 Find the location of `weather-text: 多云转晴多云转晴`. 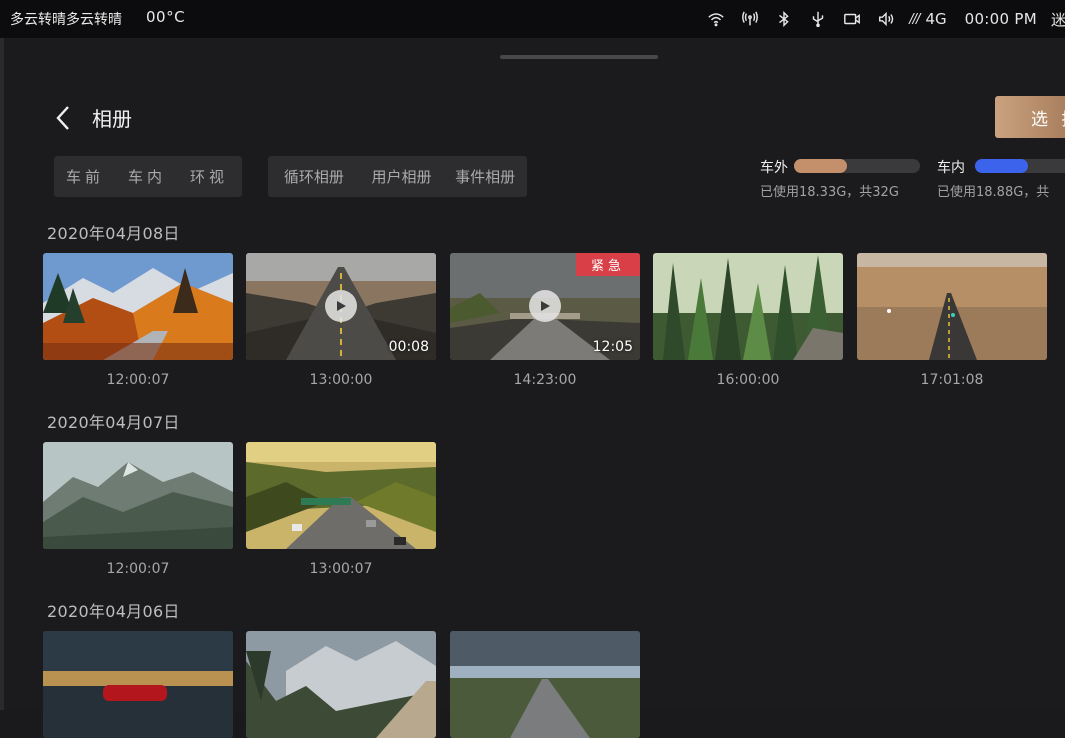

weather-text: 多云转晴多云转晴 is located at coordinates (66, 20).